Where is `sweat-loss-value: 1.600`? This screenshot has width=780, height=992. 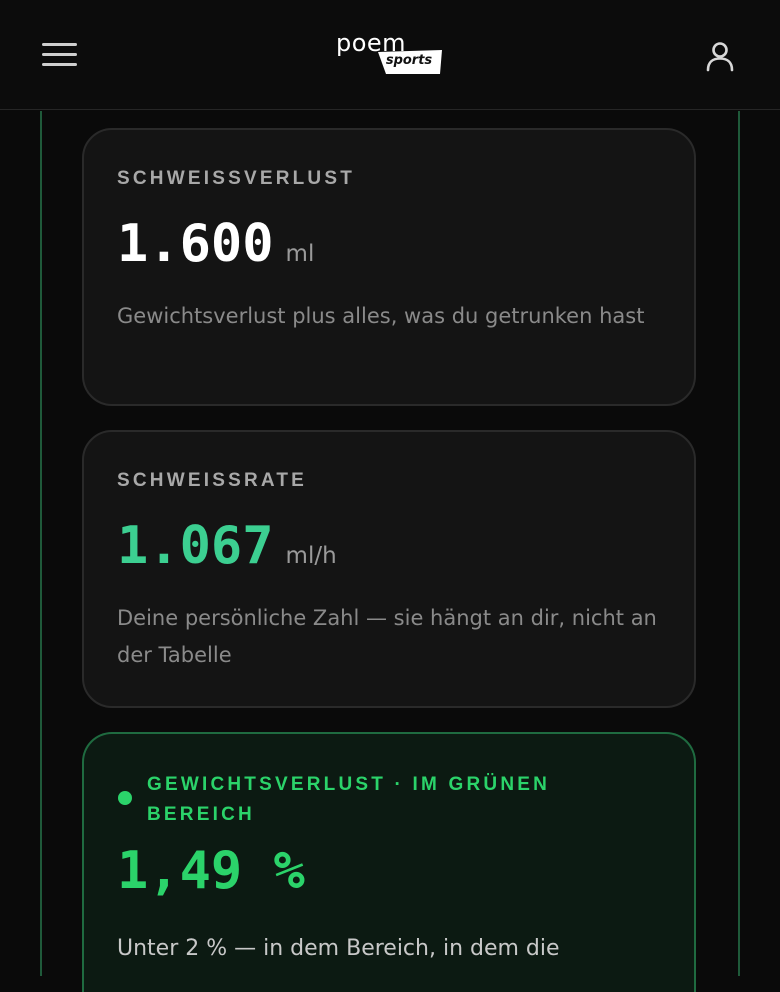 sweat-loss-value: 1.600 is located at coordinates (195, 244).